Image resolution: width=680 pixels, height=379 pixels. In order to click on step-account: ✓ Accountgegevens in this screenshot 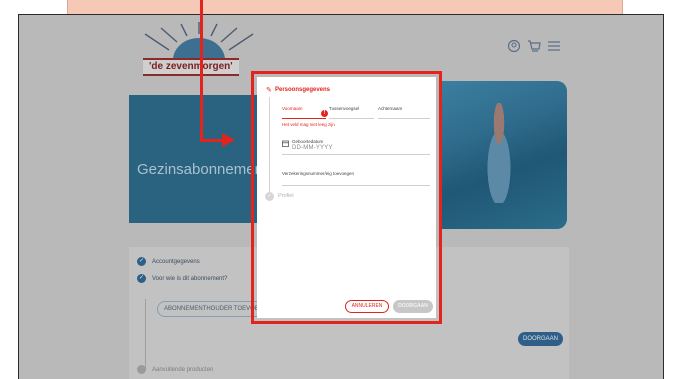, I will do `click(168, 261)`.